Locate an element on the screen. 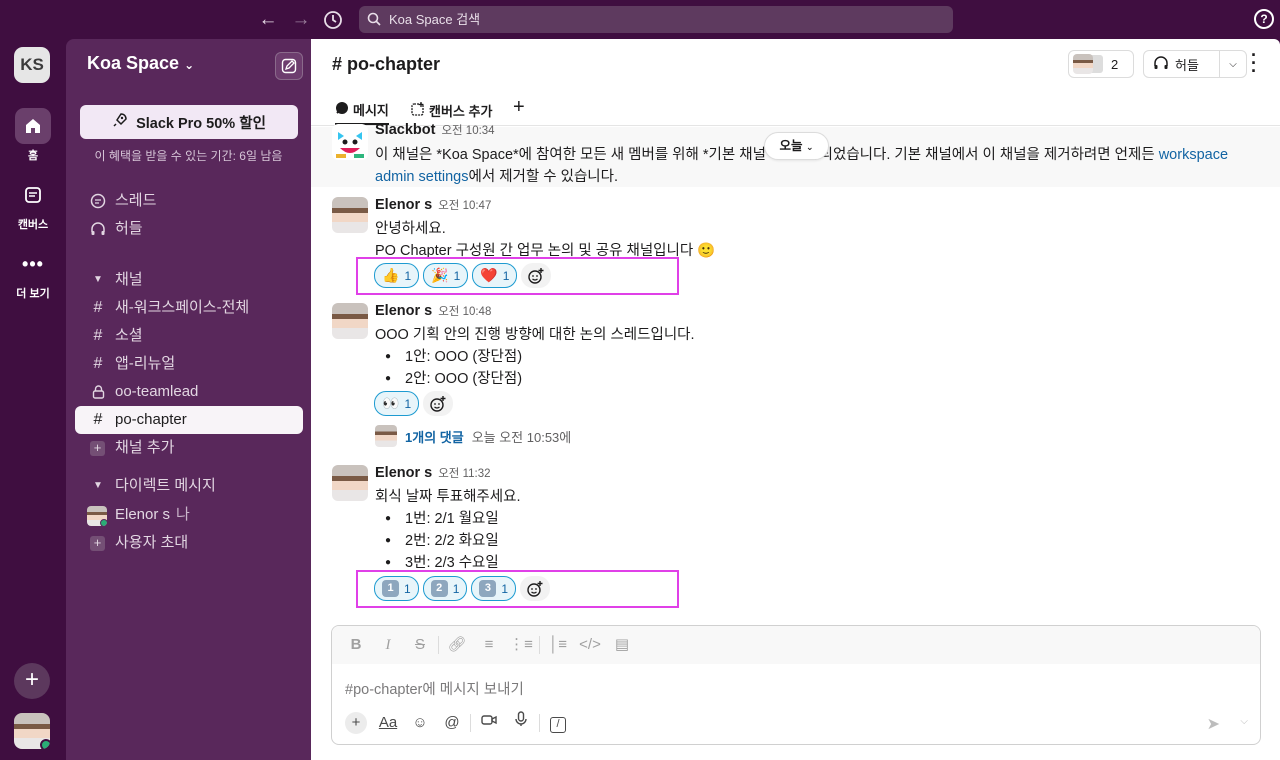  headphones-icon is located at coordinates (98, 231).